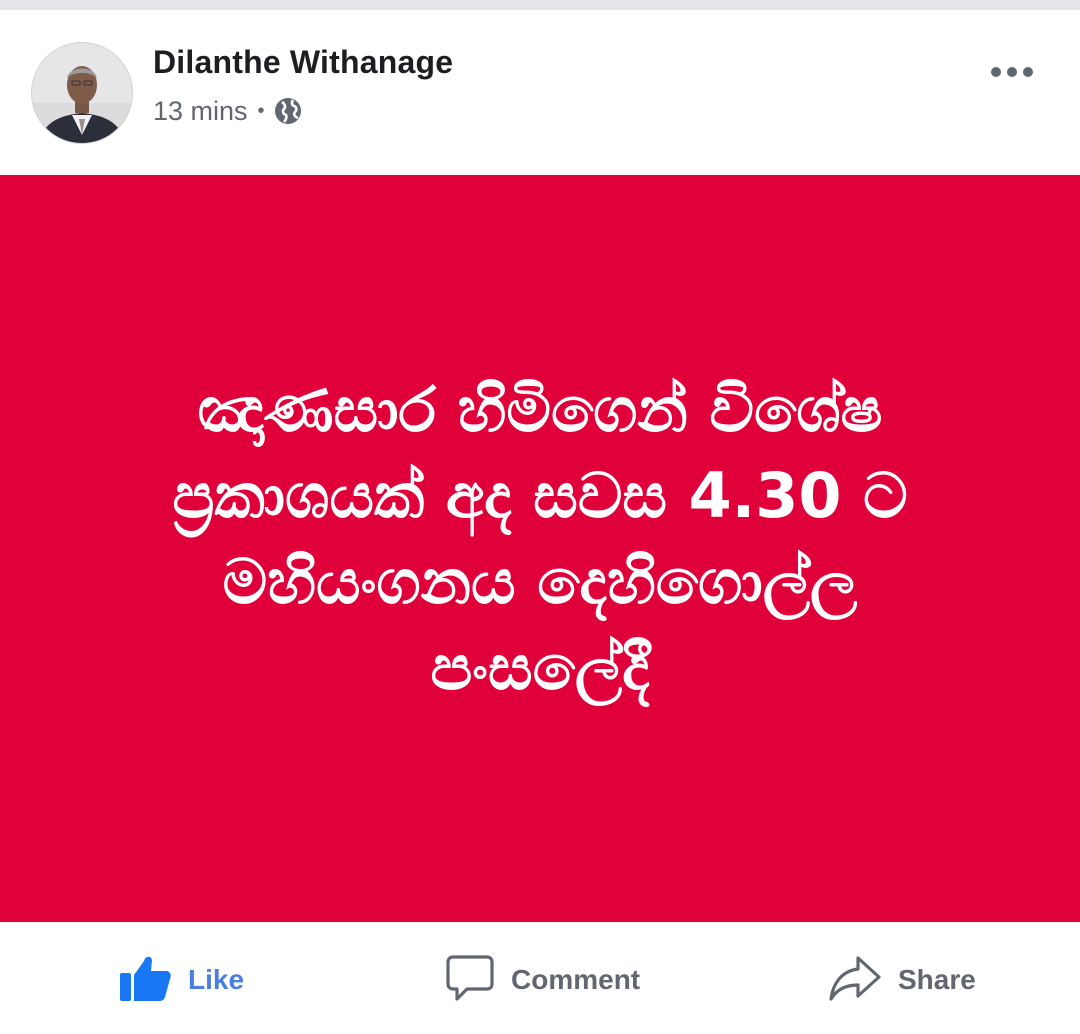  I want to click on more-options-icon, so click(1012, 72).